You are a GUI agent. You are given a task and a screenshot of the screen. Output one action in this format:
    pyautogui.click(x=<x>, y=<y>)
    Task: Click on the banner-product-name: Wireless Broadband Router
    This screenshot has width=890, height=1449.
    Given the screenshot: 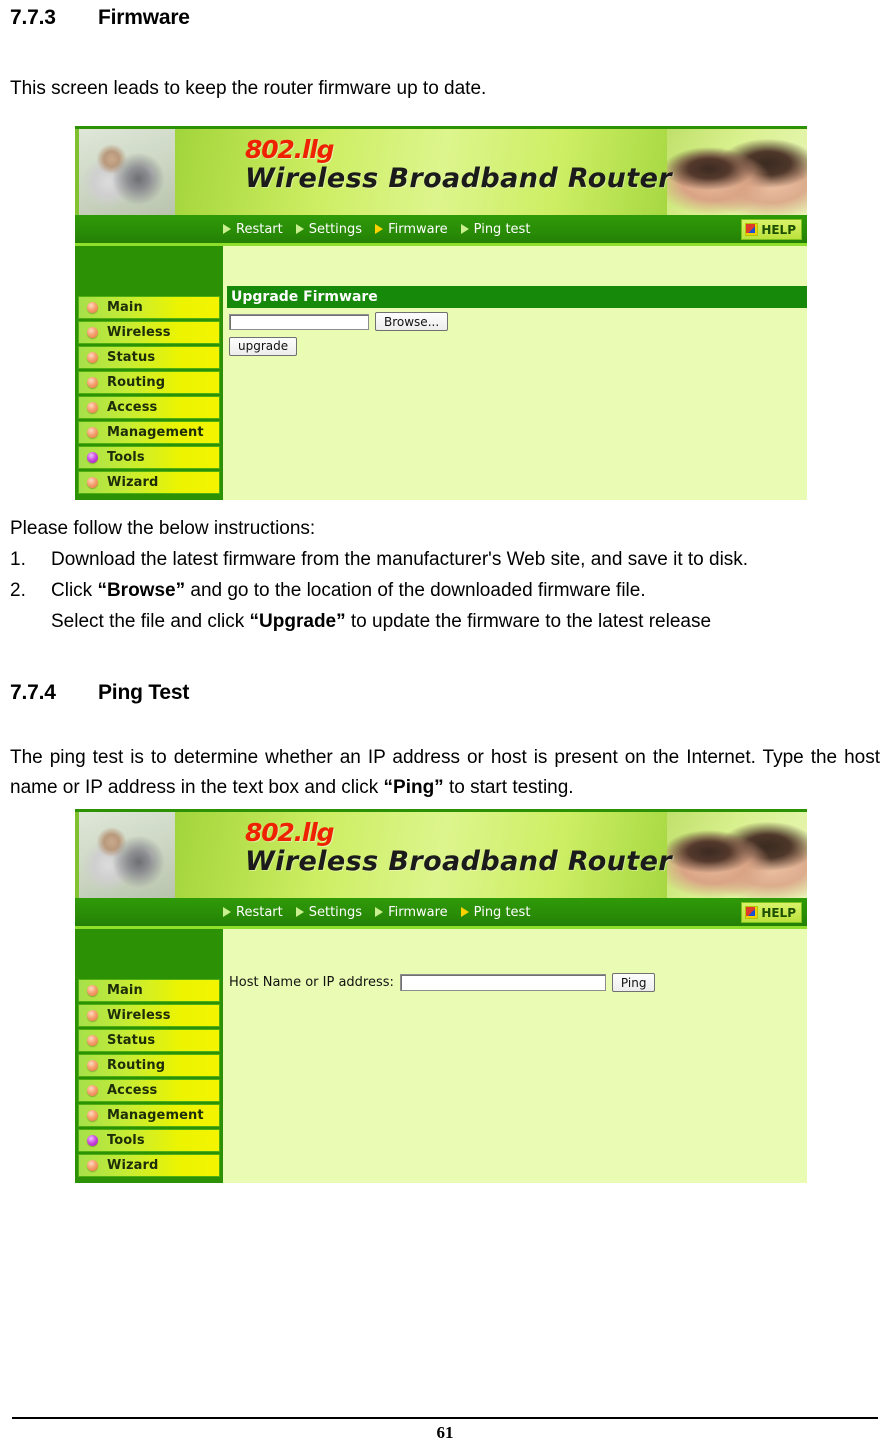 What is the action you would take?
    pyautogui.click(x=459, y=178)
    